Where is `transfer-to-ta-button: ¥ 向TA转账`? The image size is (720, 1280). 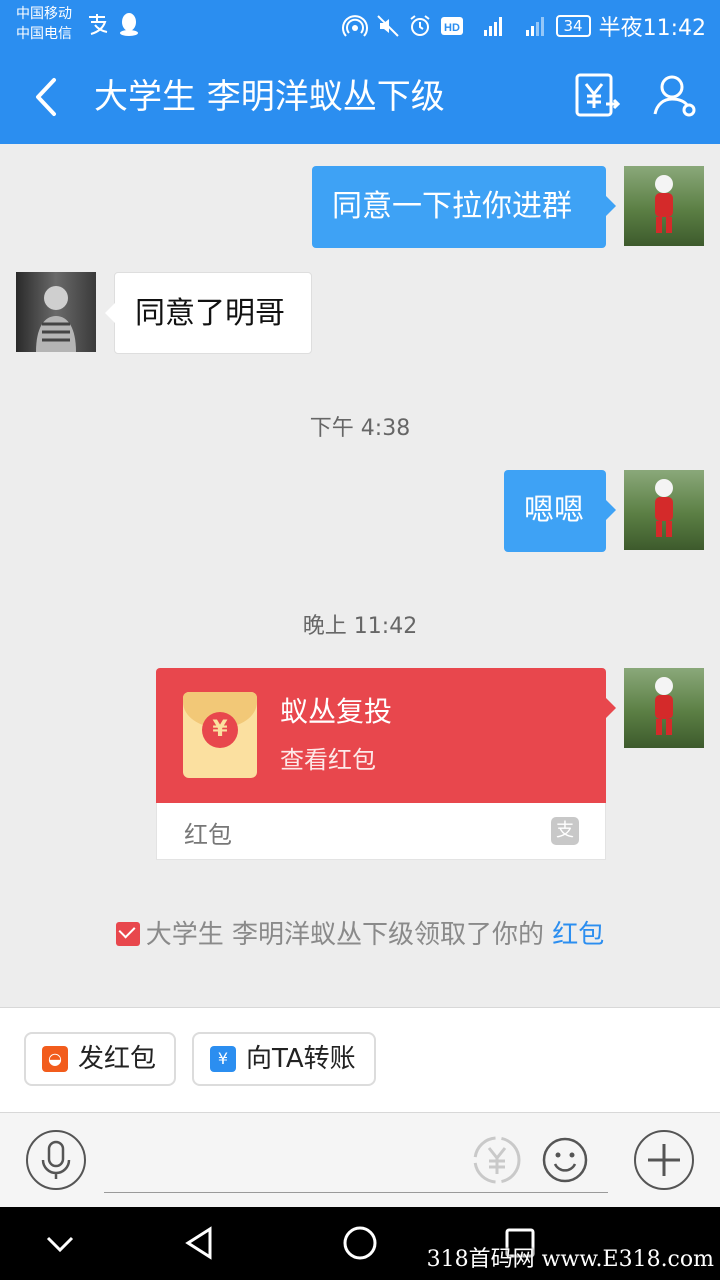 transfer-to-ta-button: ¥ 向TA转账 is located at coordinates (284, 1059).